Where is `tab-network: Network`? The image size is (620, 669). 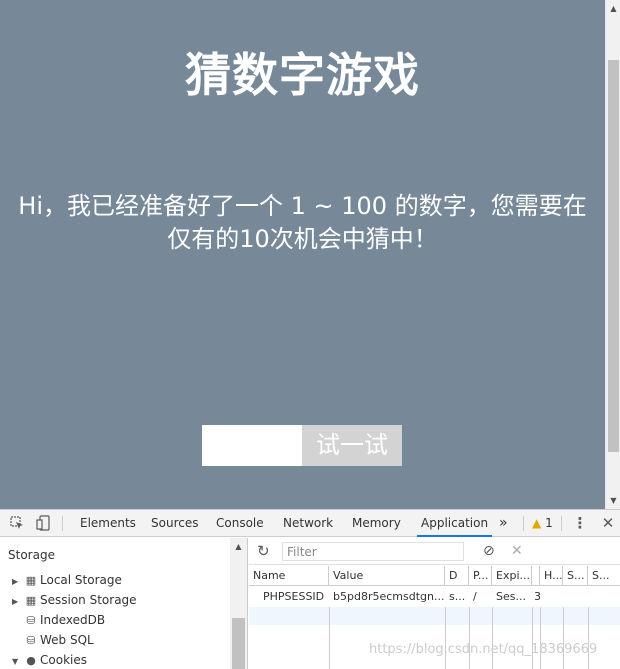 tab-network: Network is located at coordinates (308, 523).